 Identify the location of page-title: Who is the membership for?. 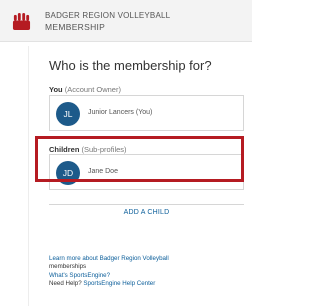
(130, 65).